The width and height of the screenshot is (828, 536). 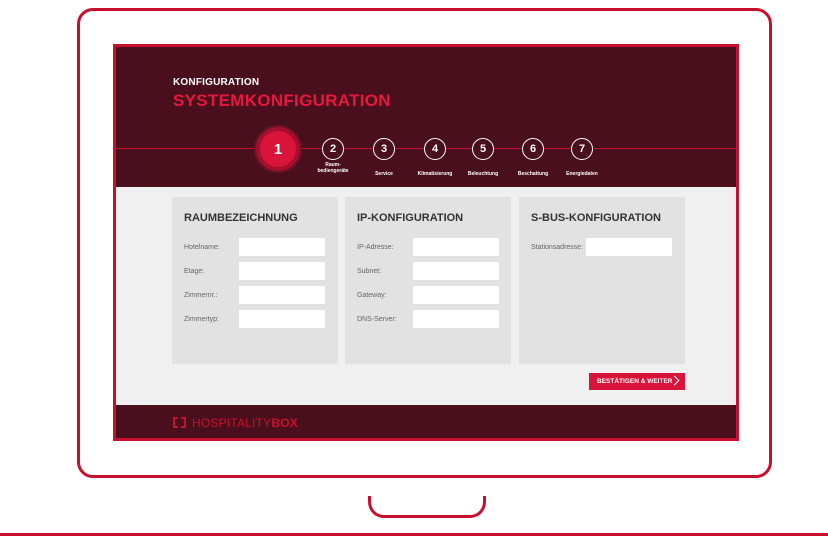 I want to click on confirm-next-label: BESTÄTIGEN & WEITER, so click(x=635, y=381).